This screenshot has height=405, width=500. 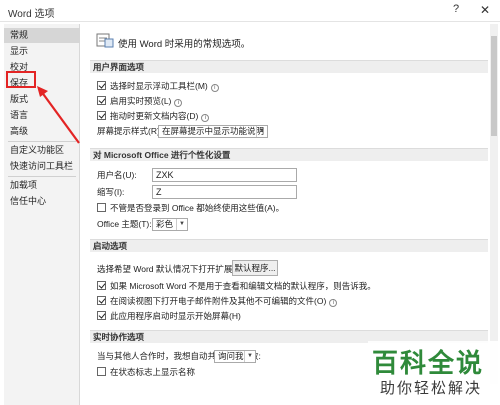 I want to click on option-default-program-notify: 如果 Microsoft Word 不是用于查看和编辑文档的默认程序，则告诉我。, so click(x=236, y=286).